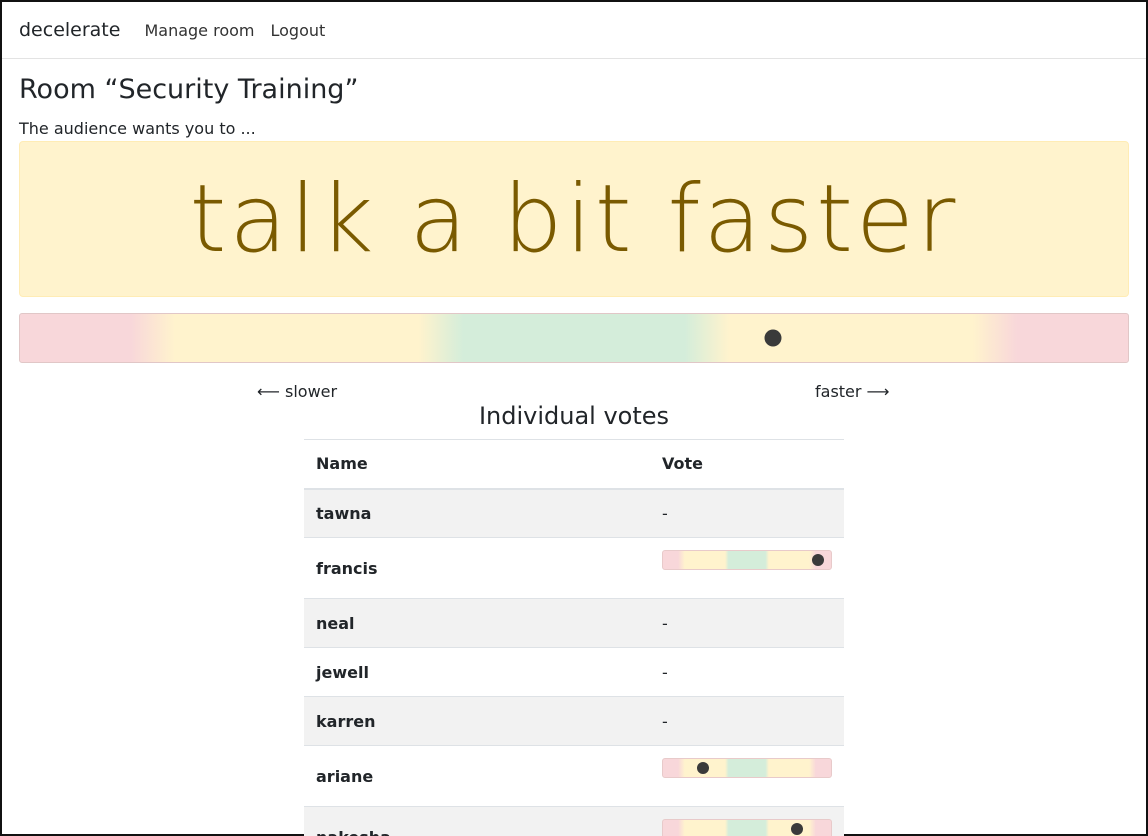 Image resolution: width=1148 pixels, height=836 pixels. I want to click on table-row: jewell -, so click(574, 672).